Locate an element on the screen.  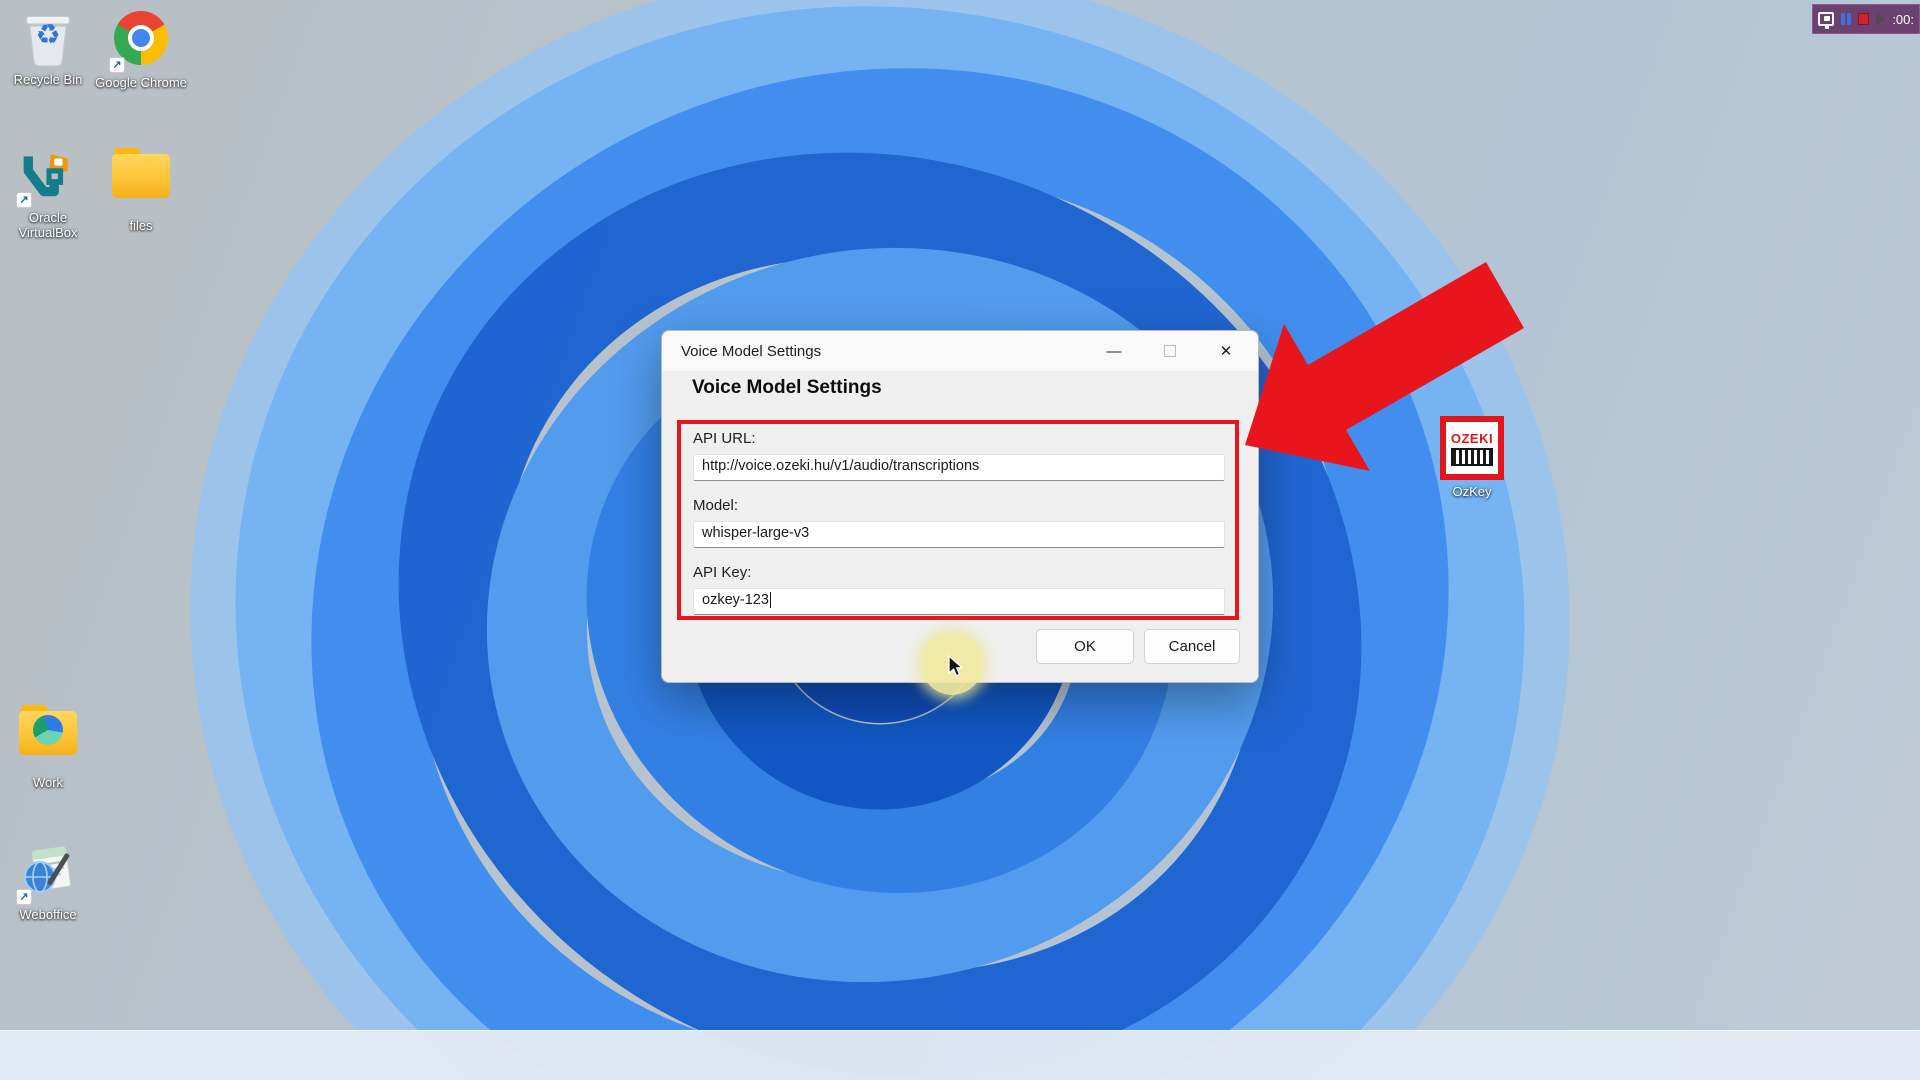
stop-record-button is located at coordinates (1864, 19).